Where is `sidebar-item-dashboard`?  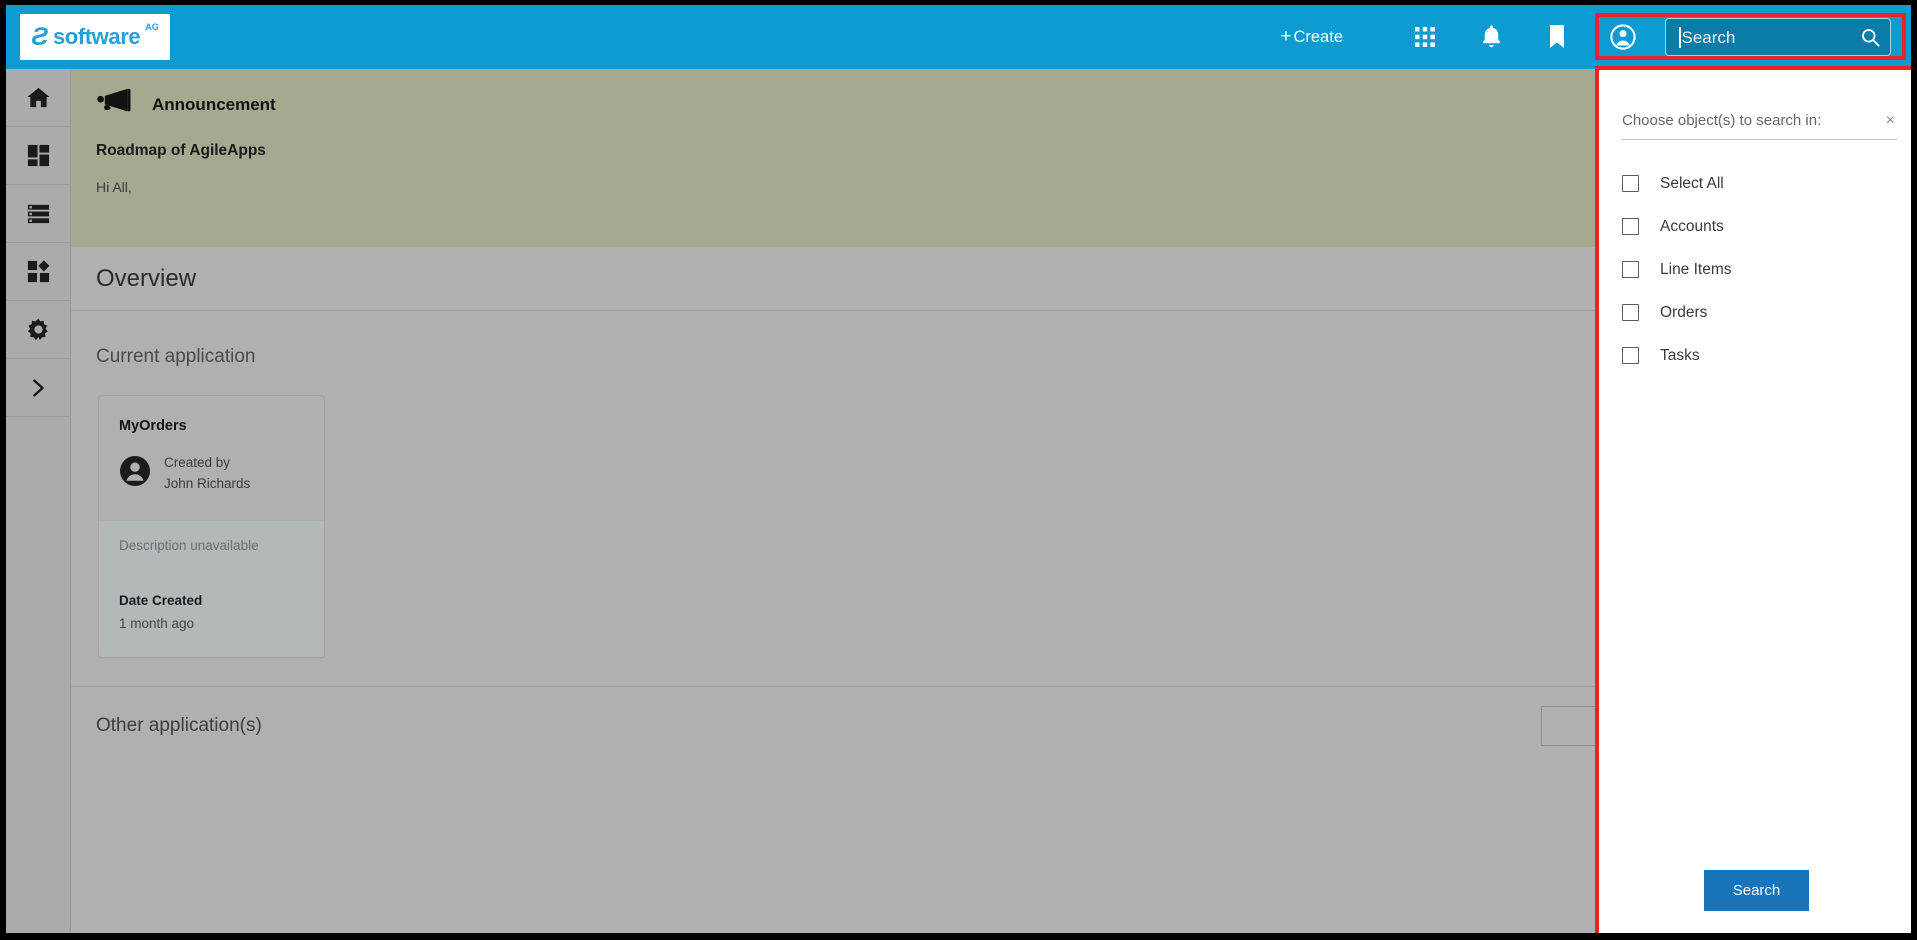
sidebar-item-dashboard is located at coordinates (38, 156).